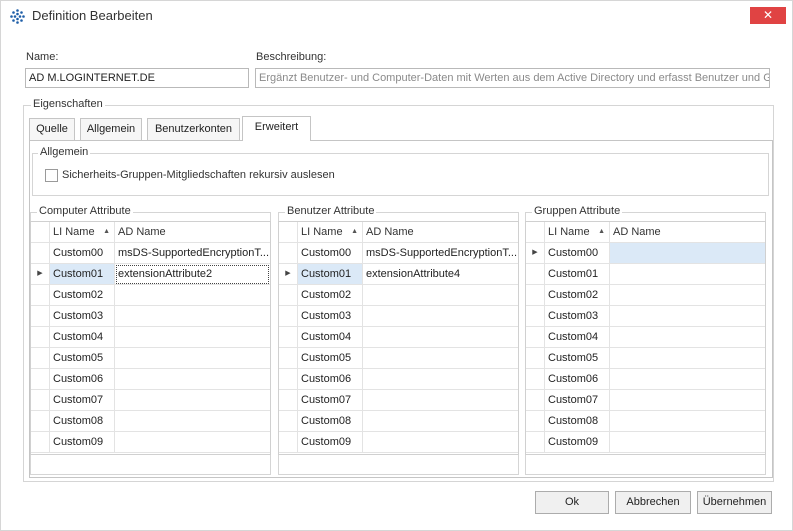  Describe the element at coordinates (192, 274) in the screenshot. I see `cell-ad-name: extensionAttribute2` at that location.